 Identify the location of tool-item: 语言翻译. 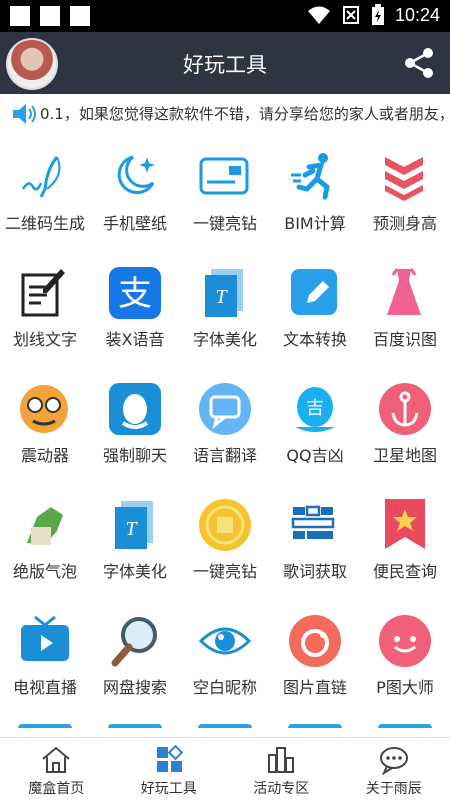
(225, 429).